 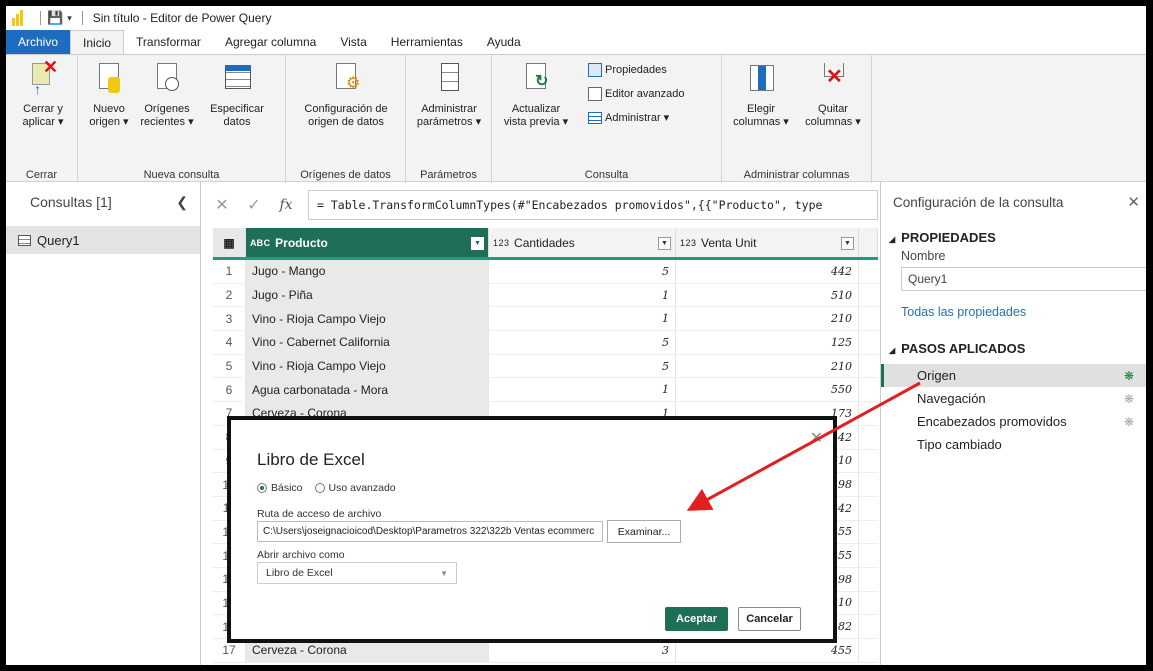 What do you see at coordinates (355, 488) in the screenshot?
I see `advanced-radio: Uso avanzado` at bounding box center [355, 488].